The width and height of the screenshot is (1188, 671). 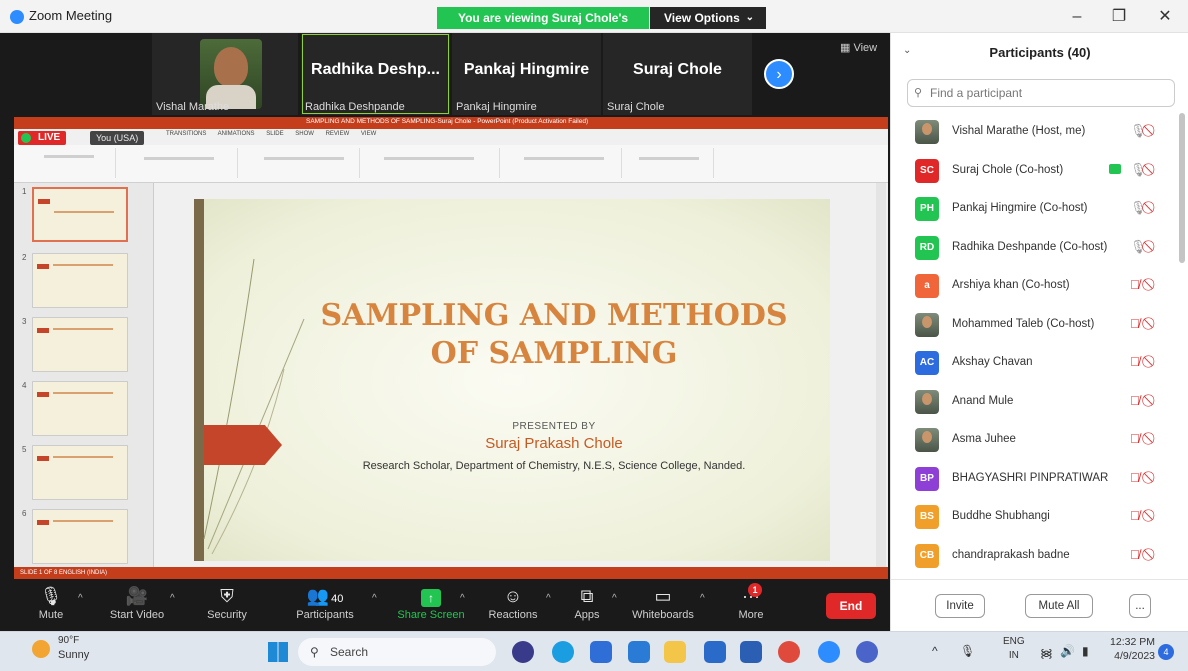 What do you see at coordinates (675, 652) in the screenshot?
I see `file-explorer-icon` at bounding box center [675, 652].